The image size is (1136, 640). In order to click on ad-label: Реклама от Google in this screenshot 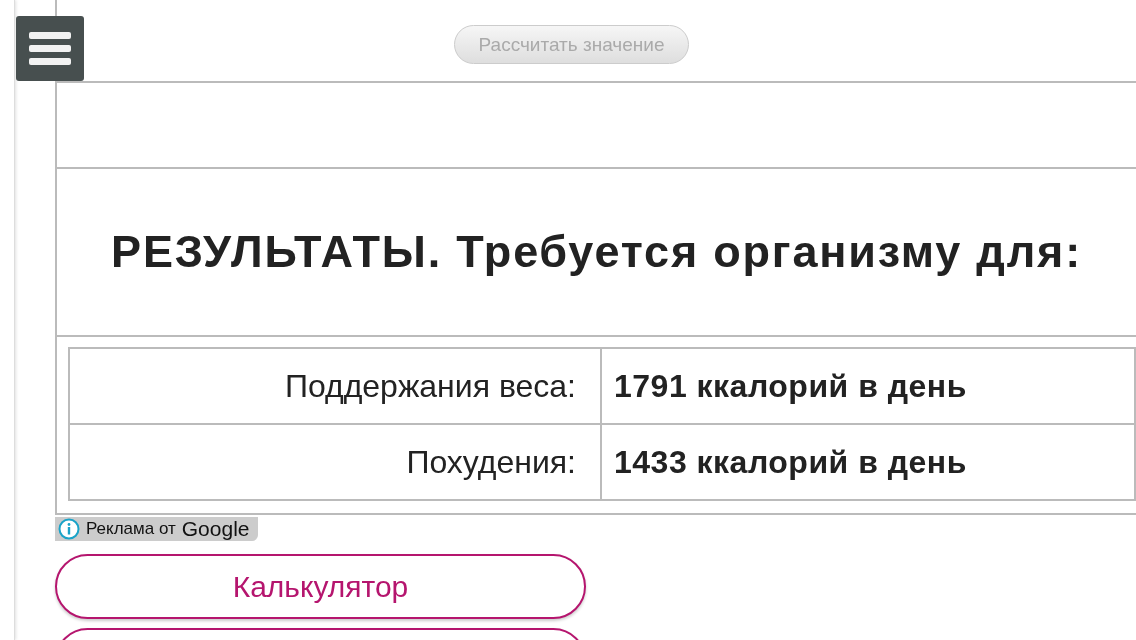, I will do `click(156, 529)`.